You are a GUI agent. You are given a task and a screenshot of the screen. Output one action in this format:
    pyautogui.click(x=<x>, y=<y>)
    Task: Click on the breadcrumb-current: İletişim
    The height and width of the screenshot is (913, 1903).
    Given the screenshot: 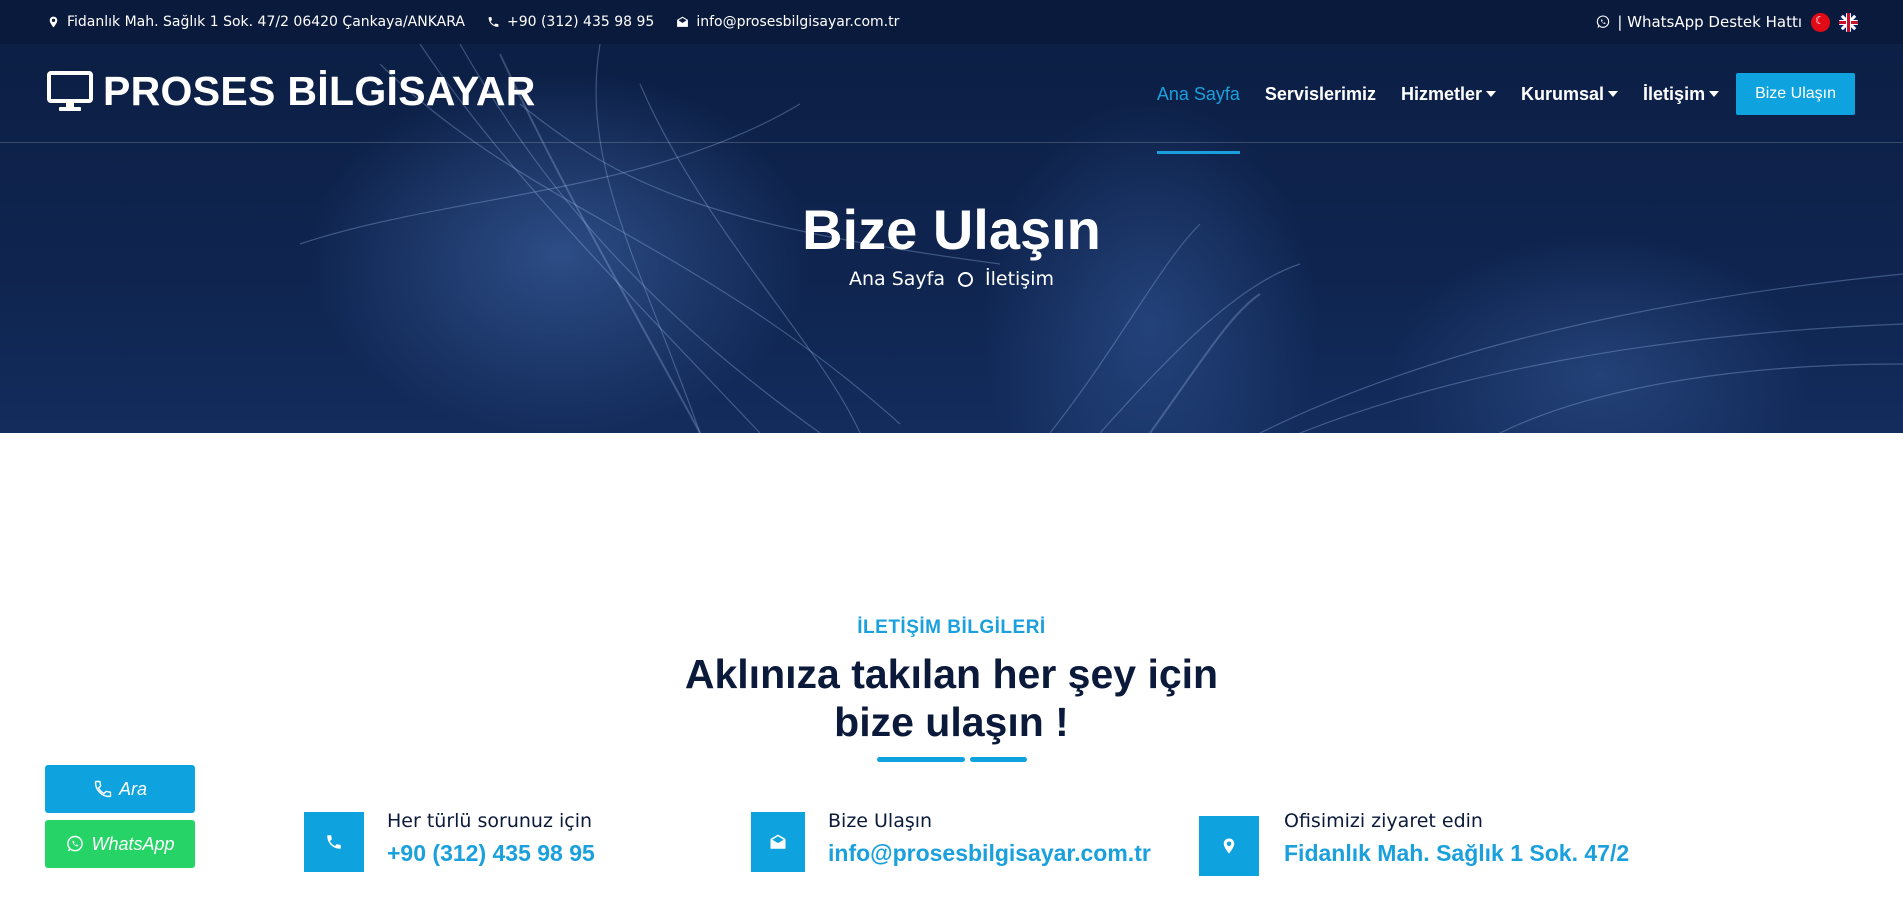 What is the action you would take?
    pyautogui.click(x=1019, y=279)
    